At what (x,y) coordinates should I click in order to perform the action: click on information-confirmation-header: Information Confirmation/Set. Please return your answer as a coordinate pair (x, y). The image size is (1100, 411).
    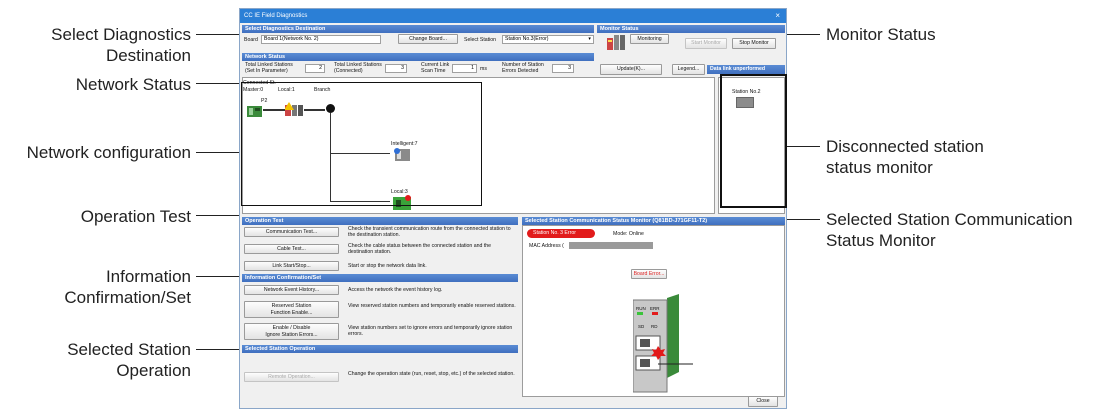
    Looking at the image, I should click on (380, 278).